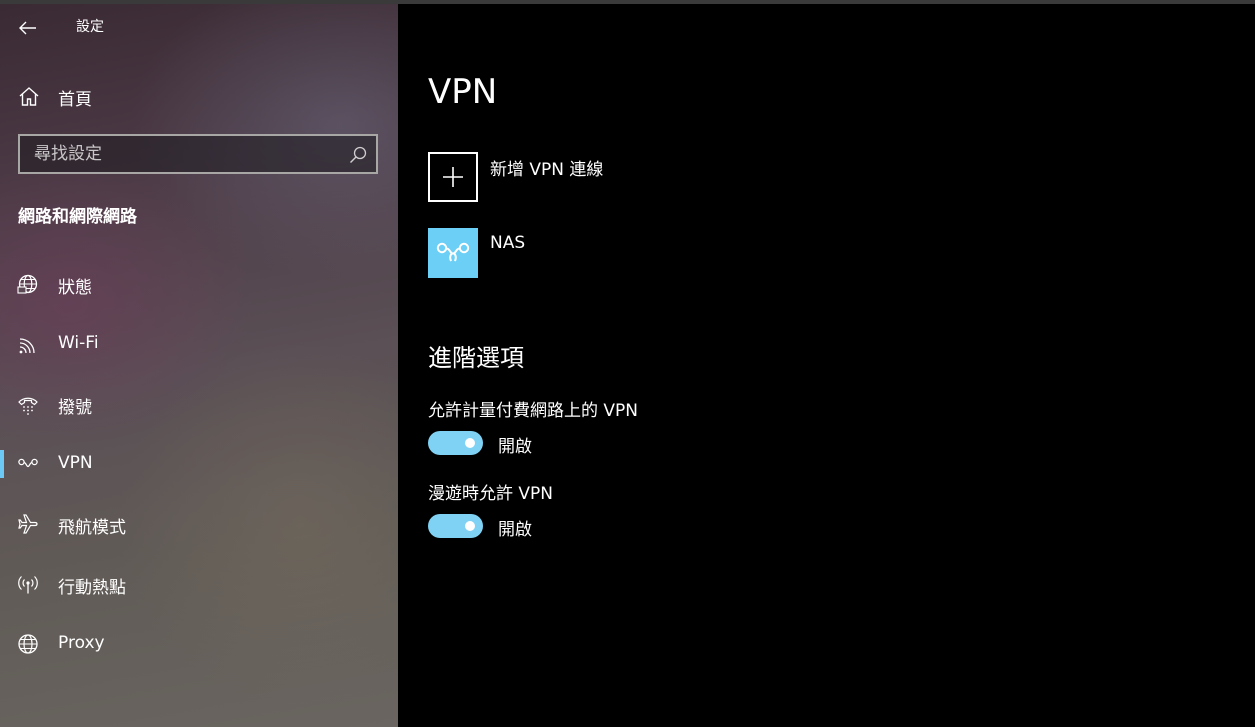 This screenshot has height=727, width=1255. I want to click on plus-icon, so click(453, 177).